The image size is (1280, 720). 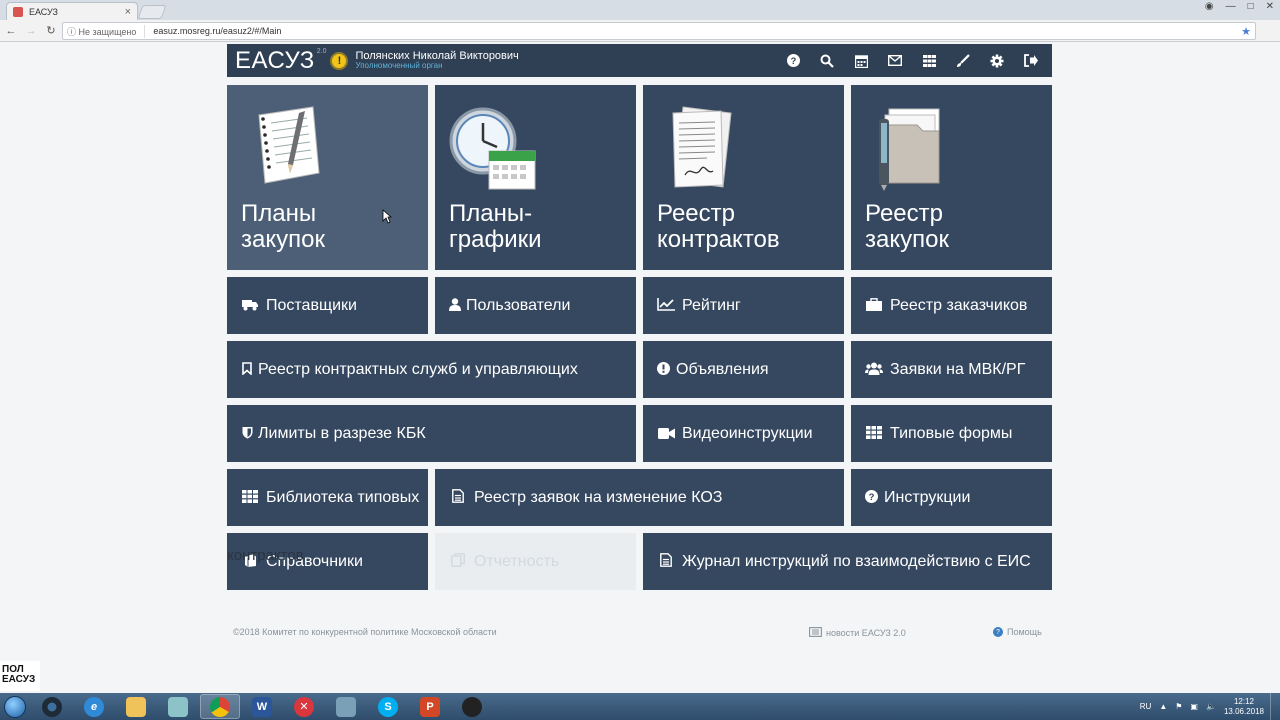 What do you see at coordinates (20, 676) in the screenshot?
I see `channel-watermark: ПОЛ ЕАСУЗ` at bounding box center [20, 676].